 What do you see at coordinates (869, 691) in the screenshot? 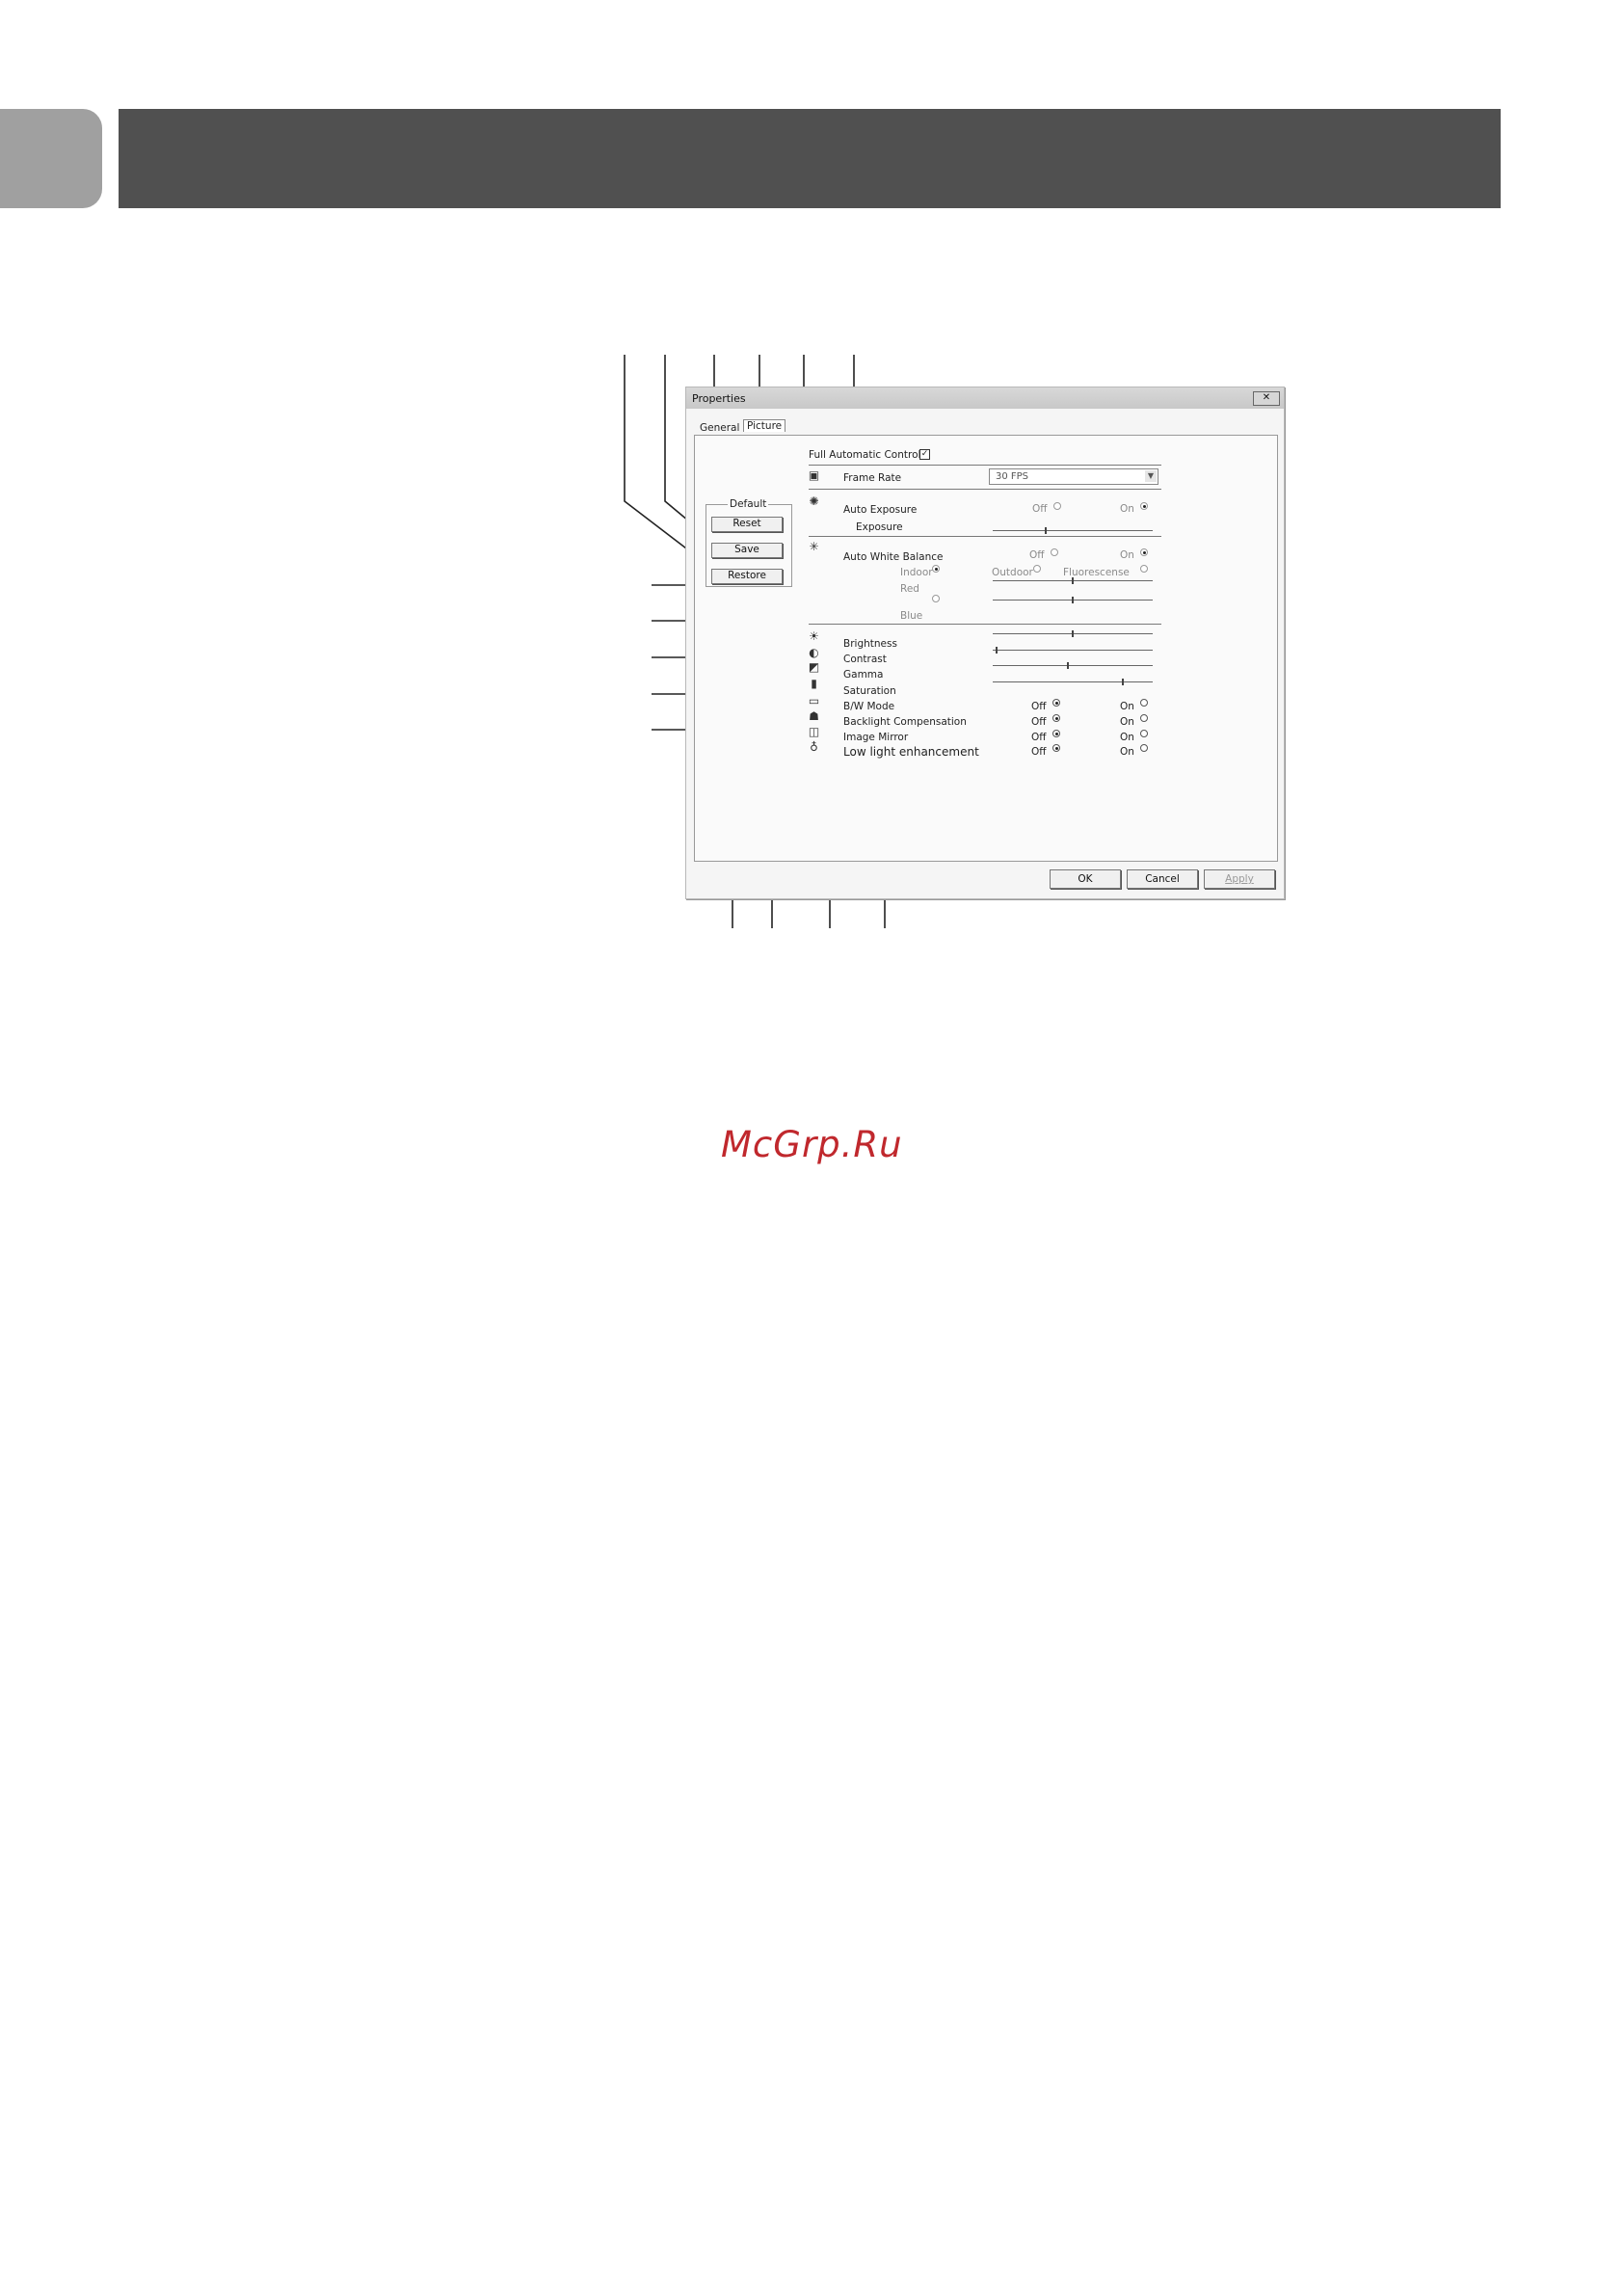
I see `saturation-label: Saturation` at bounding box center [869, 691].